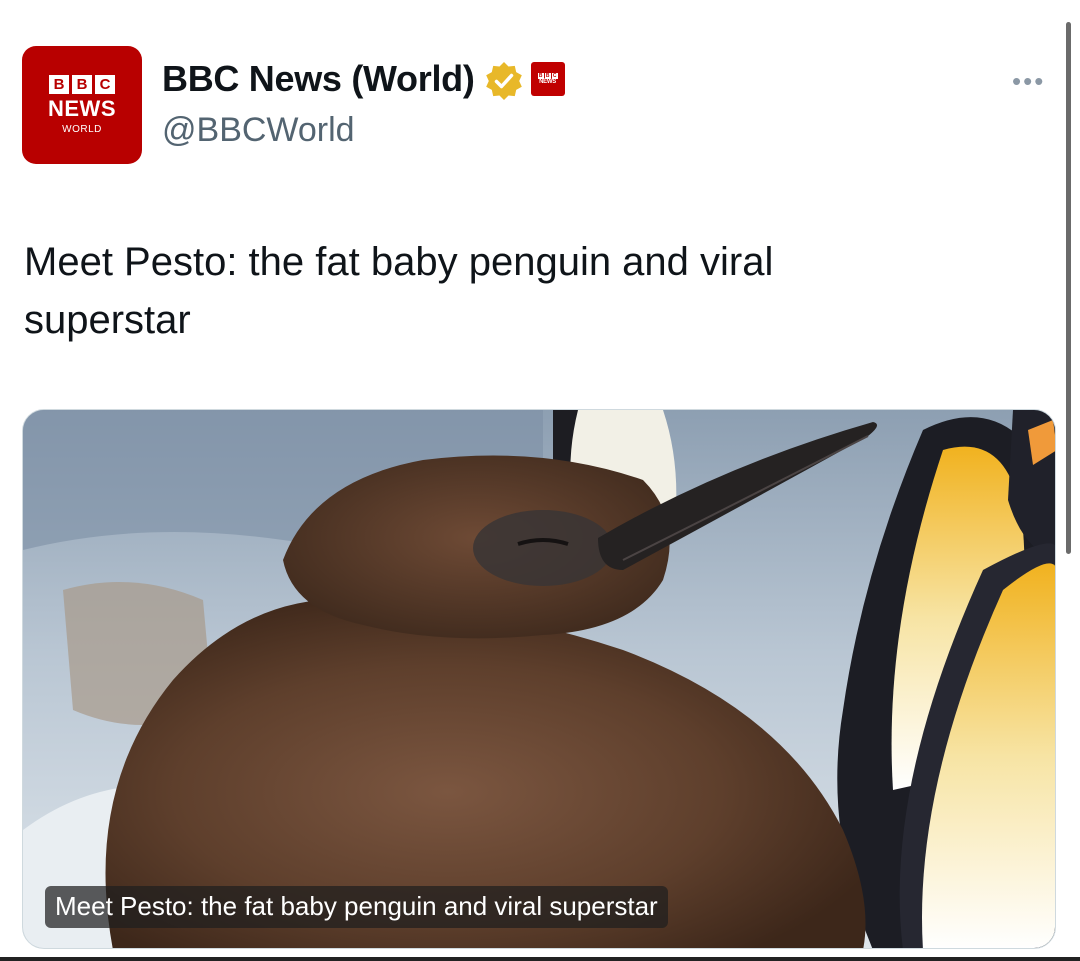 This screenshot has width=1080, height=961. I want to click on scrollbar, so click(1068, 288).